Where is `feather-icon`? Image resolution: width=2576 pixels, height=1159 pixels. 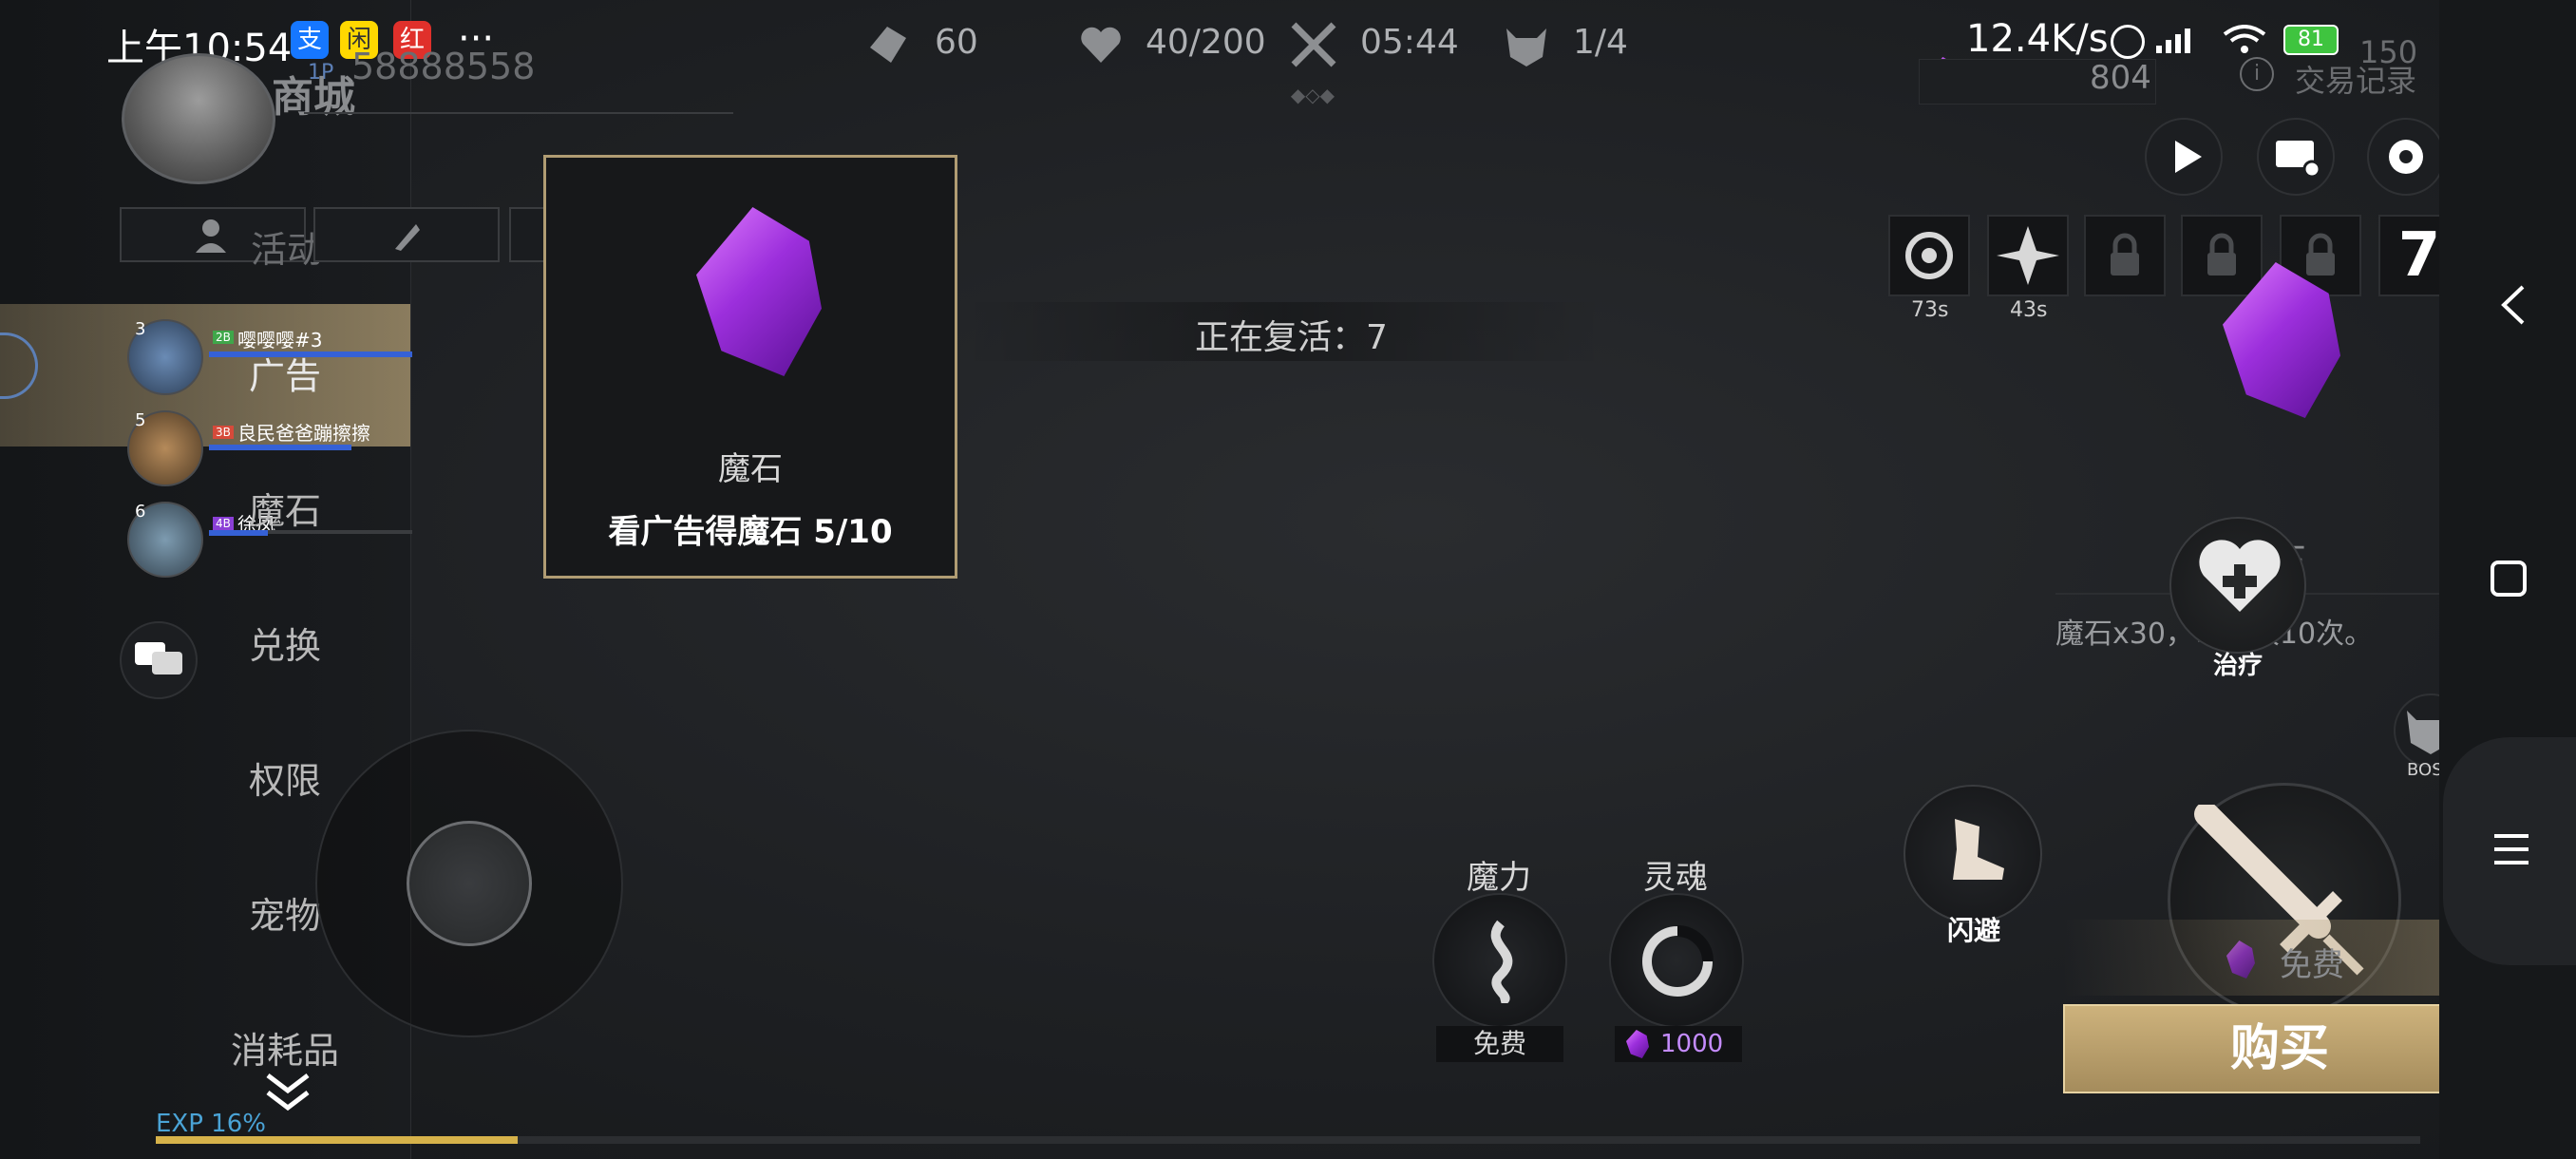
feather-icon is located at coordinates (407, 237).